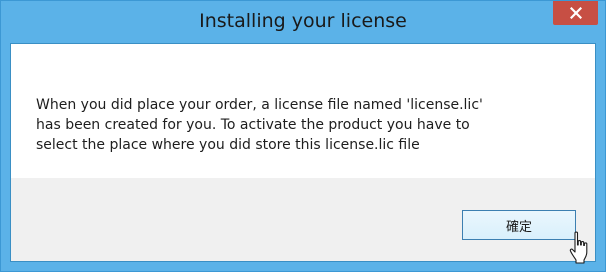 The image size is (606, 272). I want to click on dialog-title: Installing your license, so click(303, 21).